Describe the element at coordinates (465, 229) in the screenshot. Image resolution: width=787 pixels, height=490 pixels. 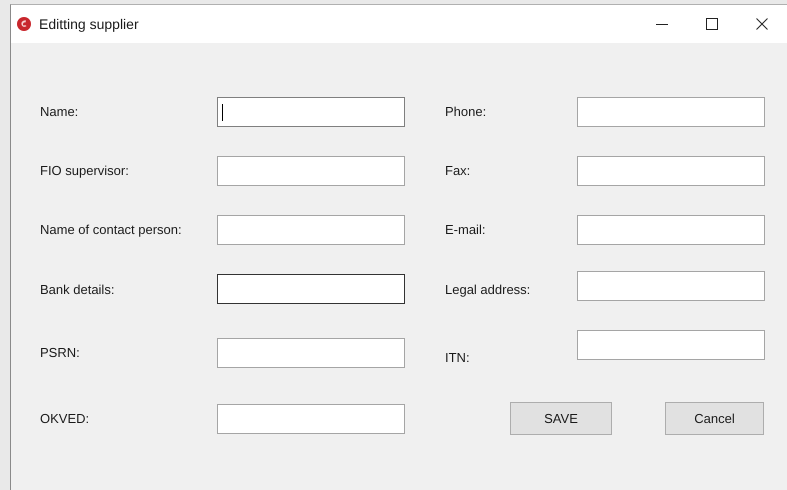
I see `field-label: E-mail:` at that location.